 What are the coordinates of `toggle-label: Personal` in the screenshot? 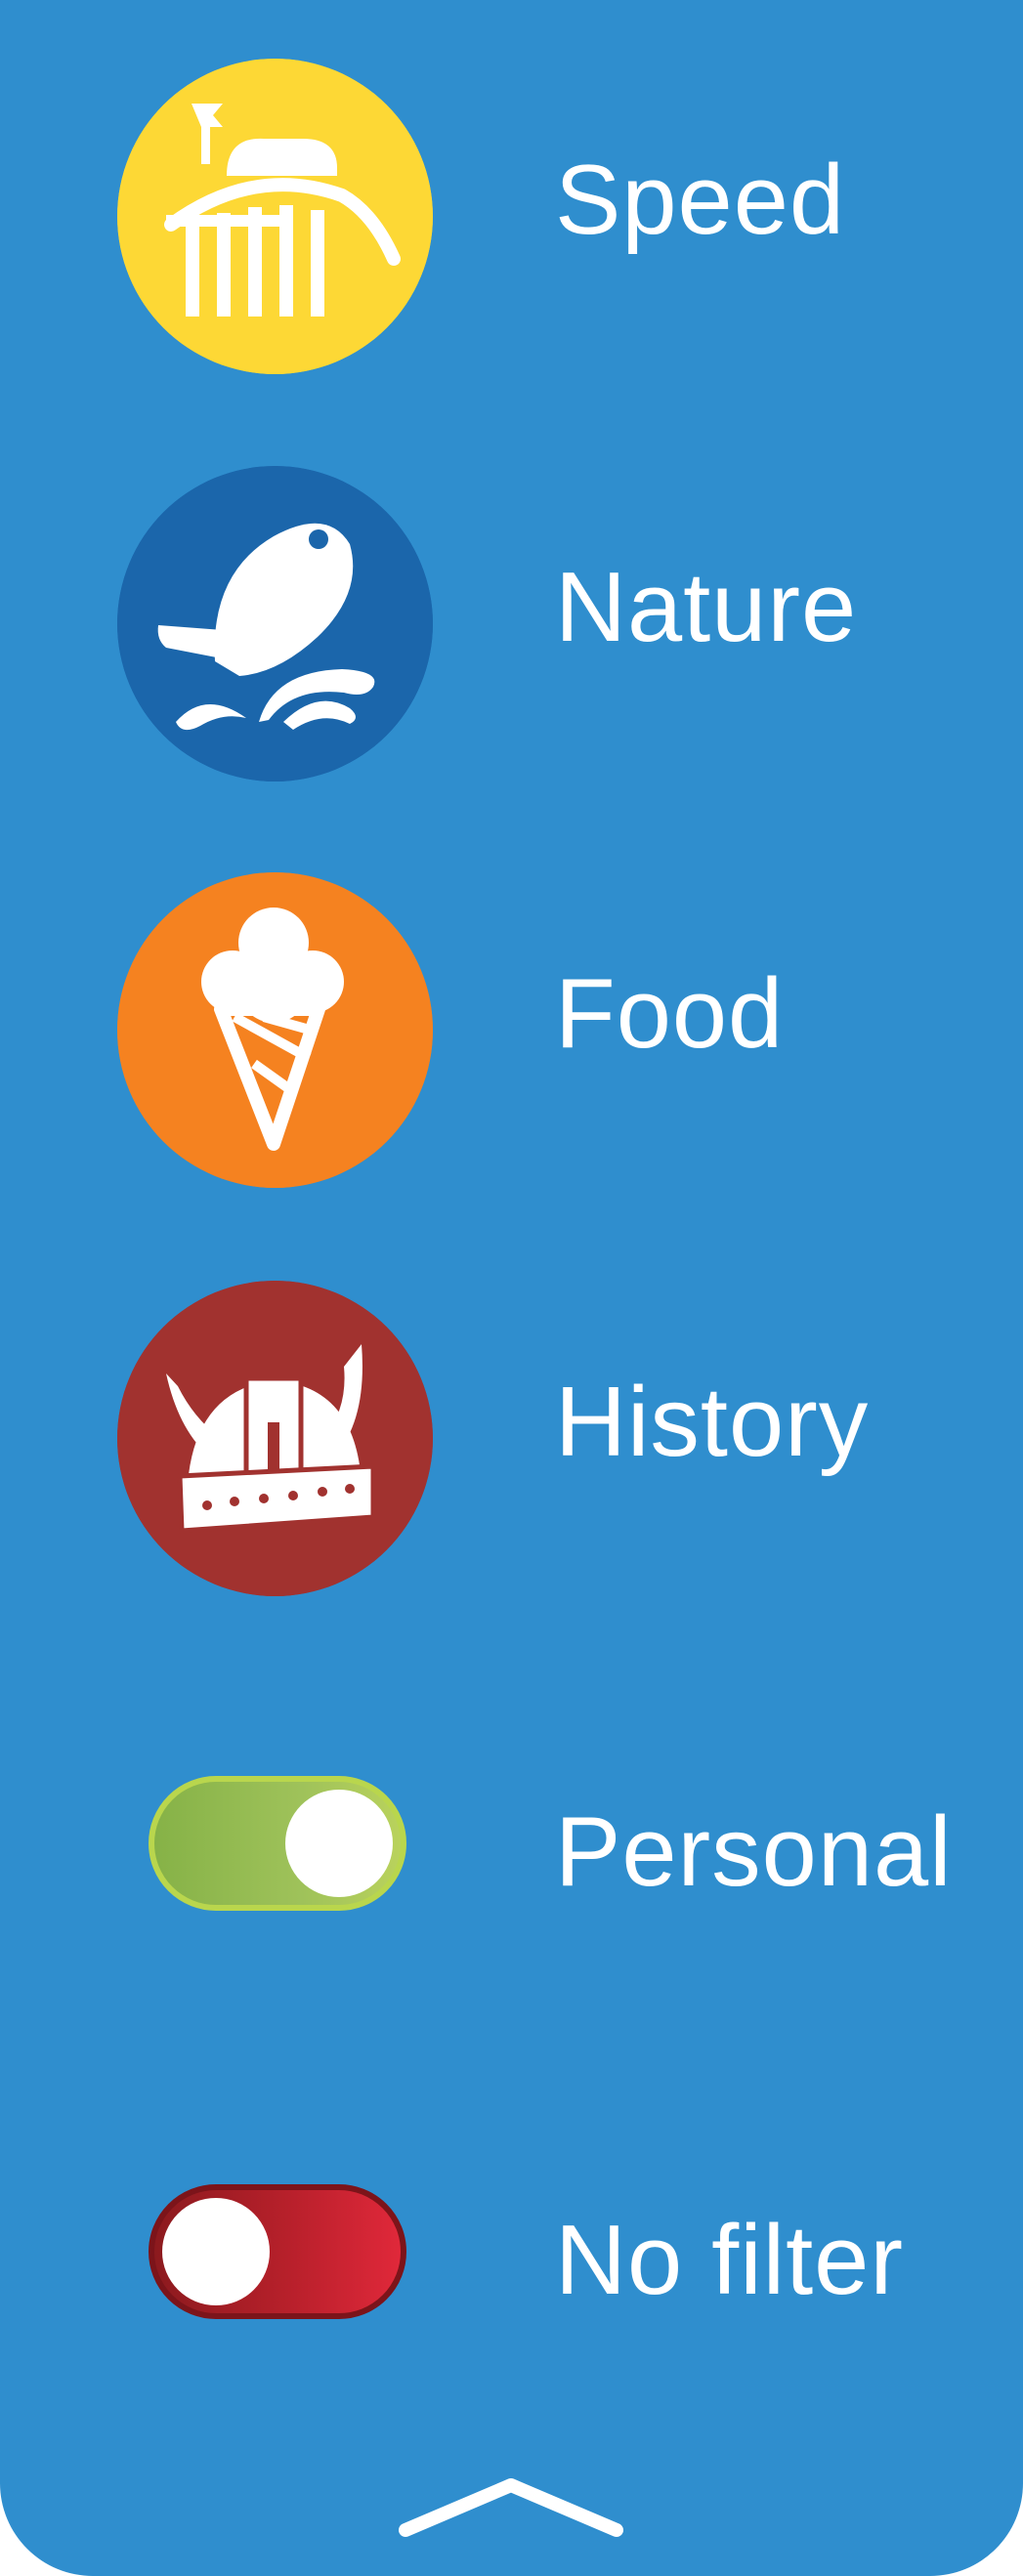 It's located at (754, 1852).